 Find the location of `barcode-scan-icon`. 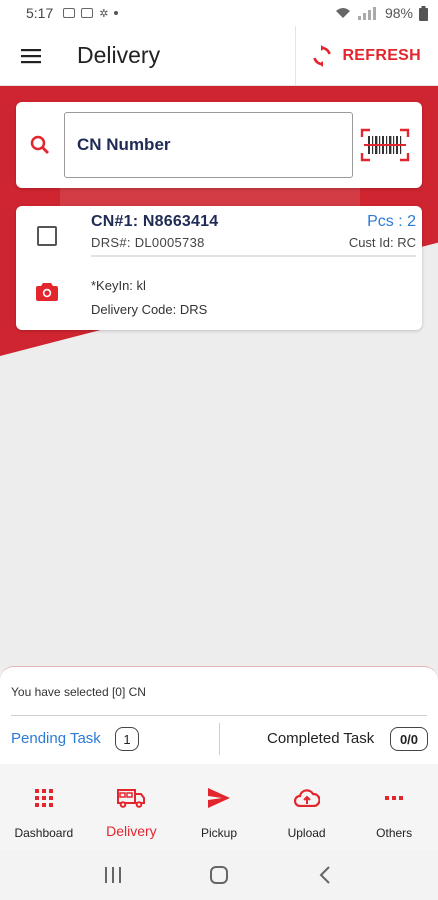

barcode-scan-icon is located at coordinates (385, 145).